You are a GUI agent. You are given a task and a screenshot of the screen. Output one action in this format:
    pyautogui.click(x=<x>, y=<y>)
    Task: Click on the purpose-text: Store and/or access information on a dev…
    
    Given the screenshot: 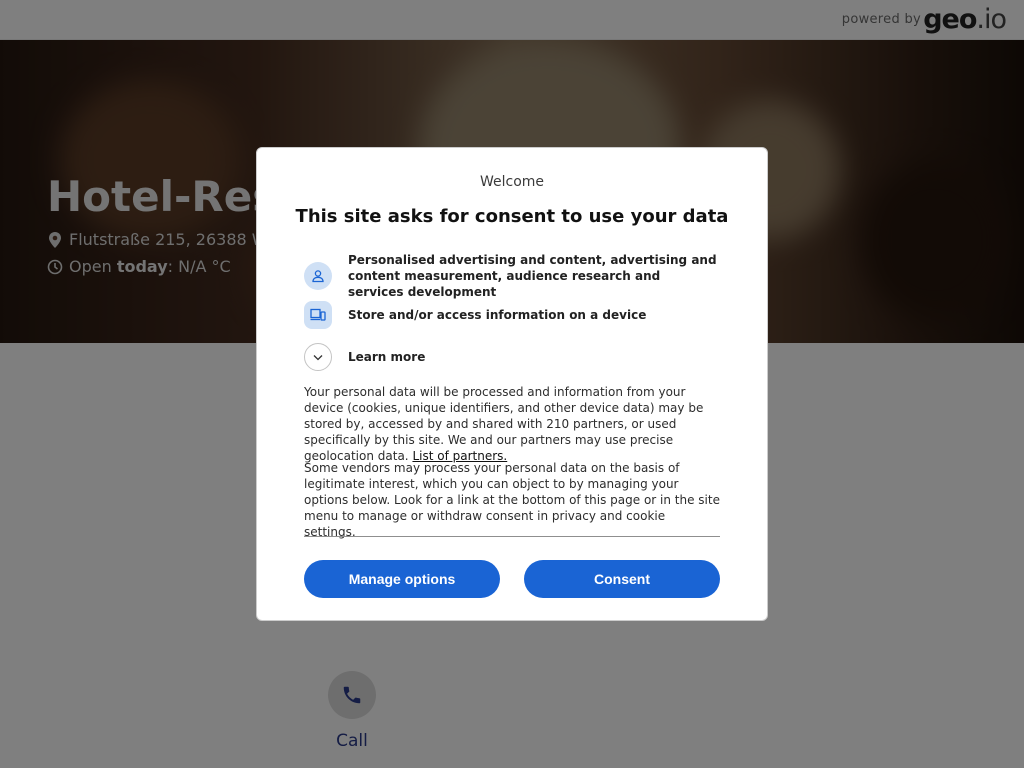 What is the action you would take?
    pyautogui.click(x=497, y=315)
    